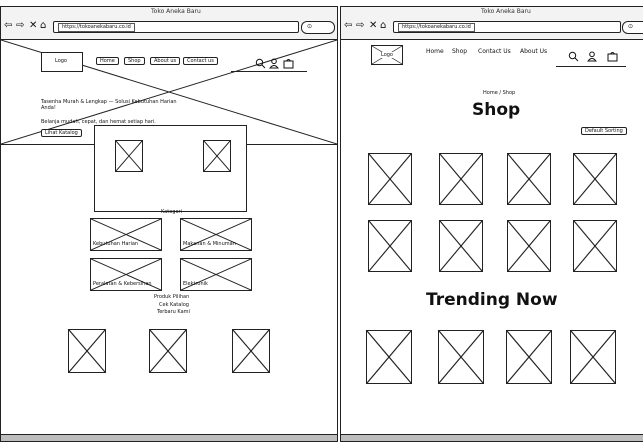  What do you see at coordinates (126, 234) in the screenshot?
I see `category-card: Kebutuhan Harian` at bounding box center [126, 234].